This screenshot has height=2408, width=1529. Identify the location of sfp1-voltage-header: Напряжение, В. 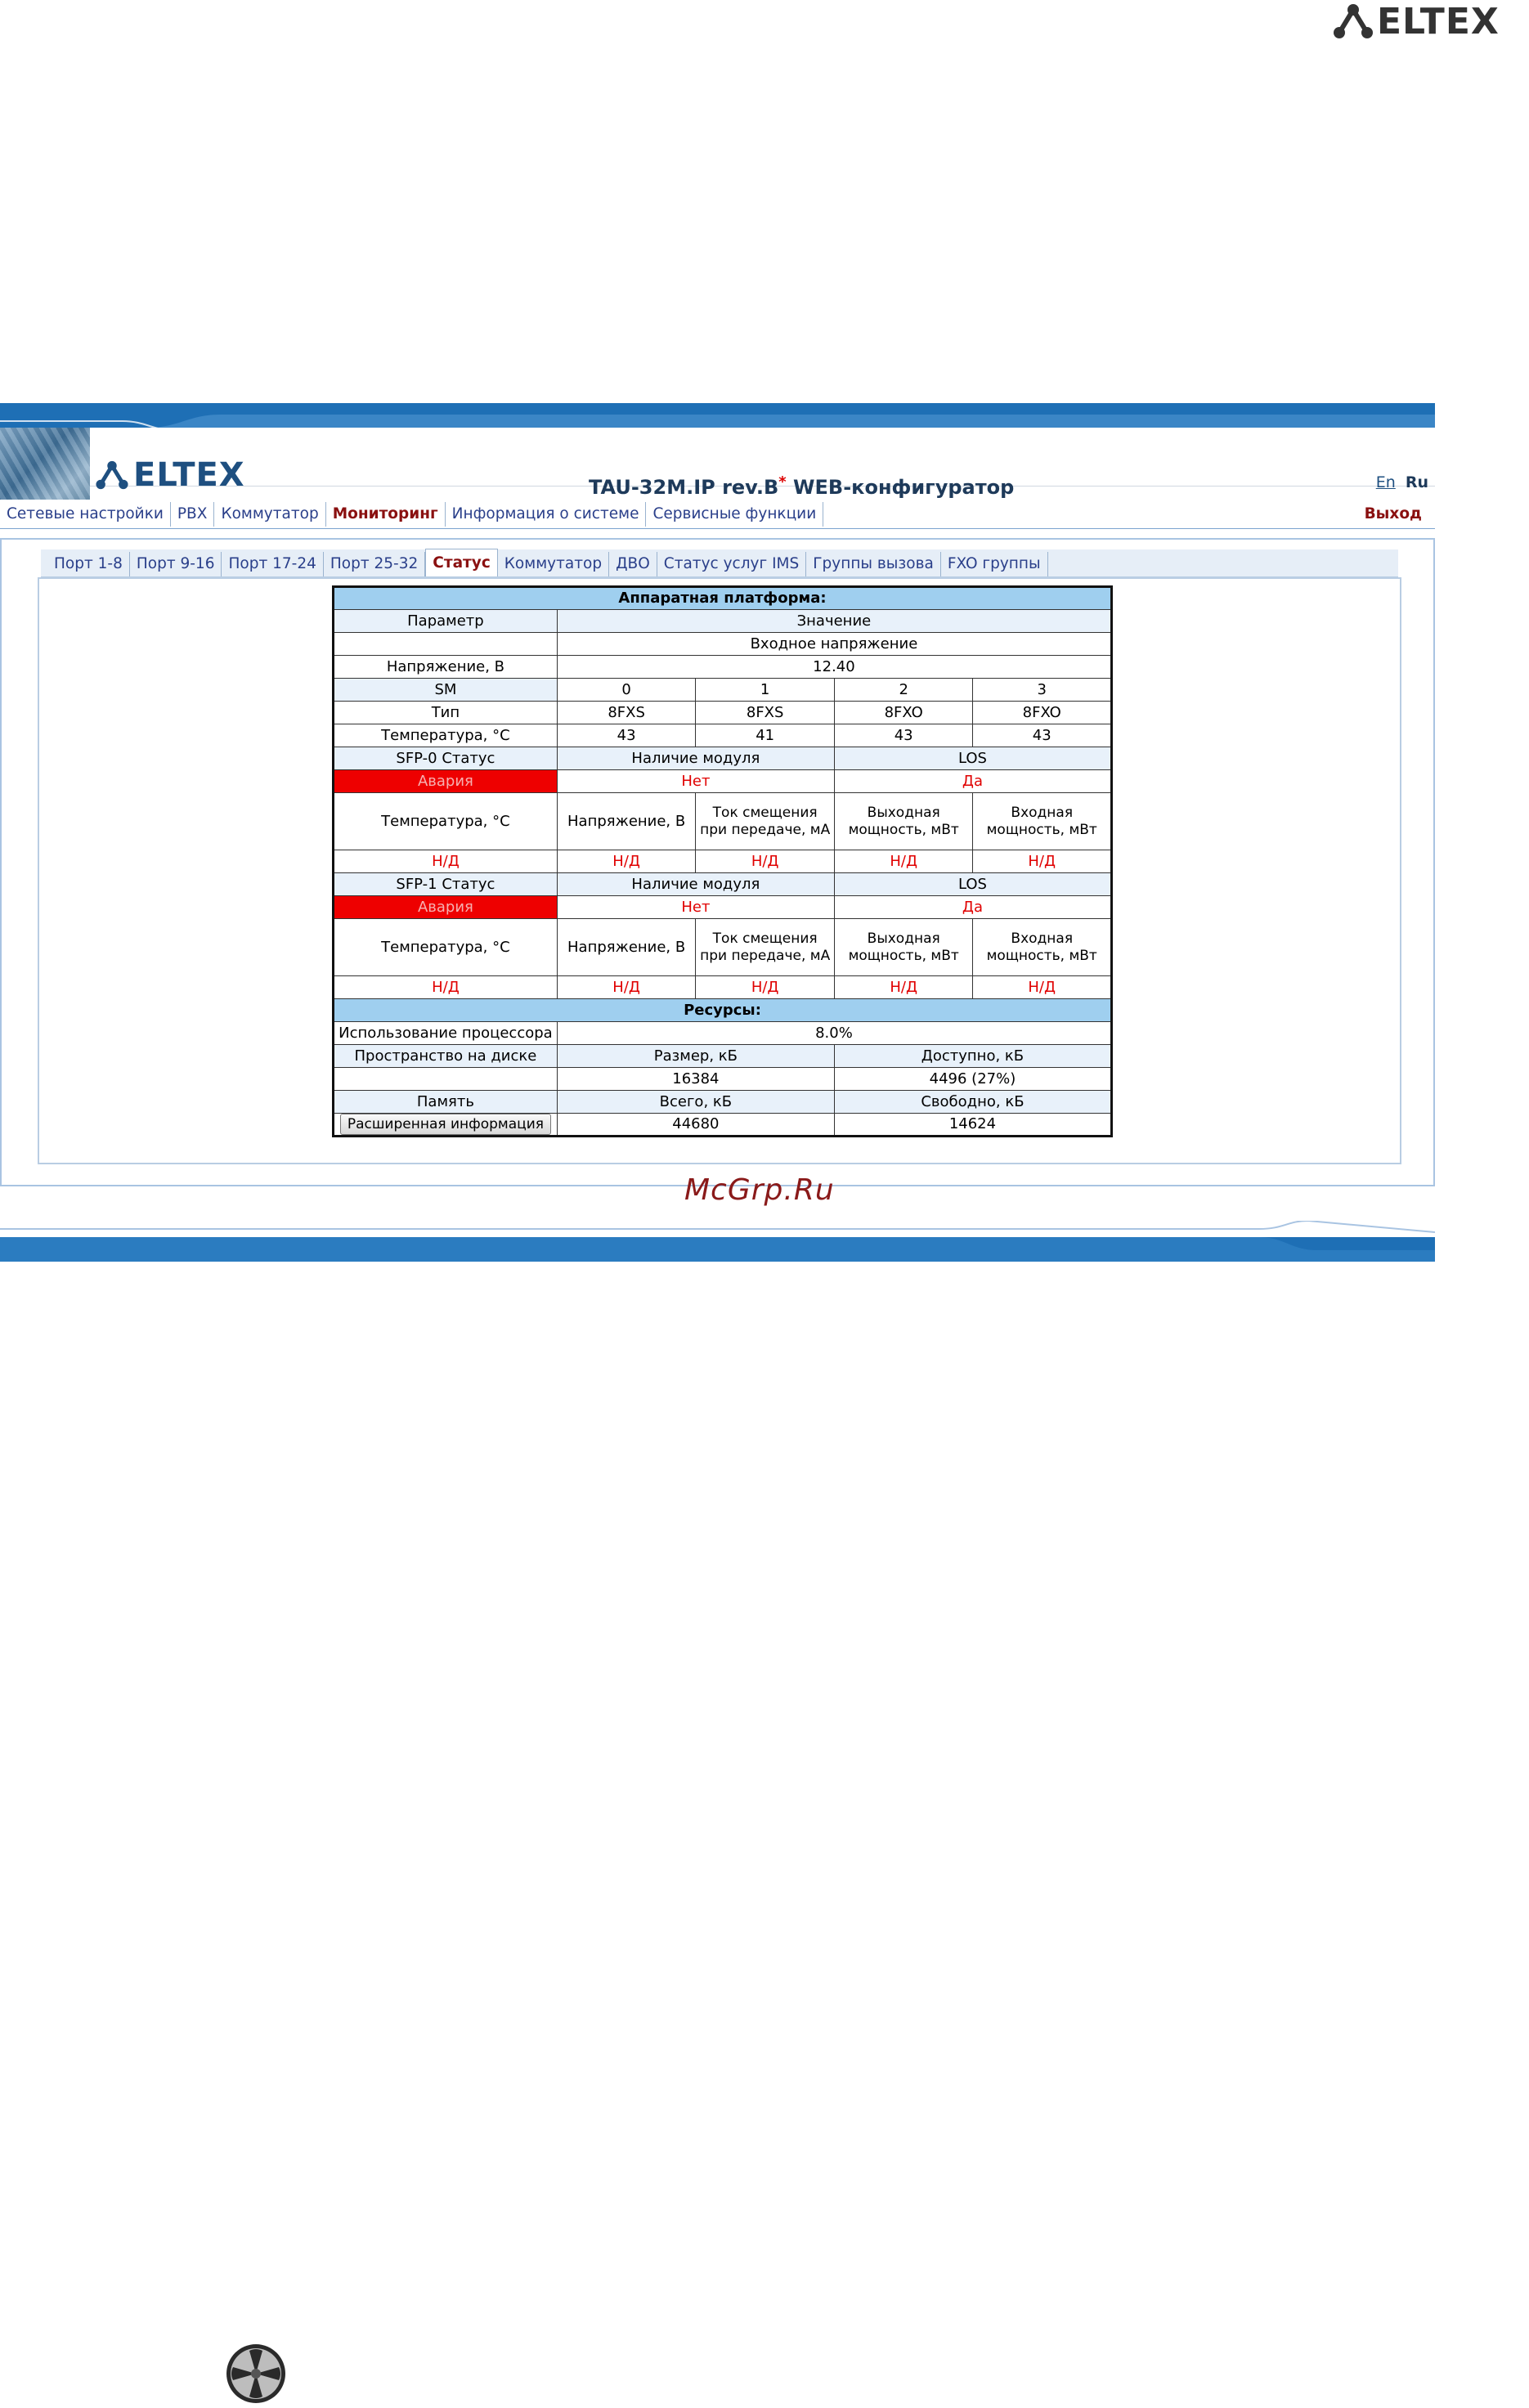
(626, 947).